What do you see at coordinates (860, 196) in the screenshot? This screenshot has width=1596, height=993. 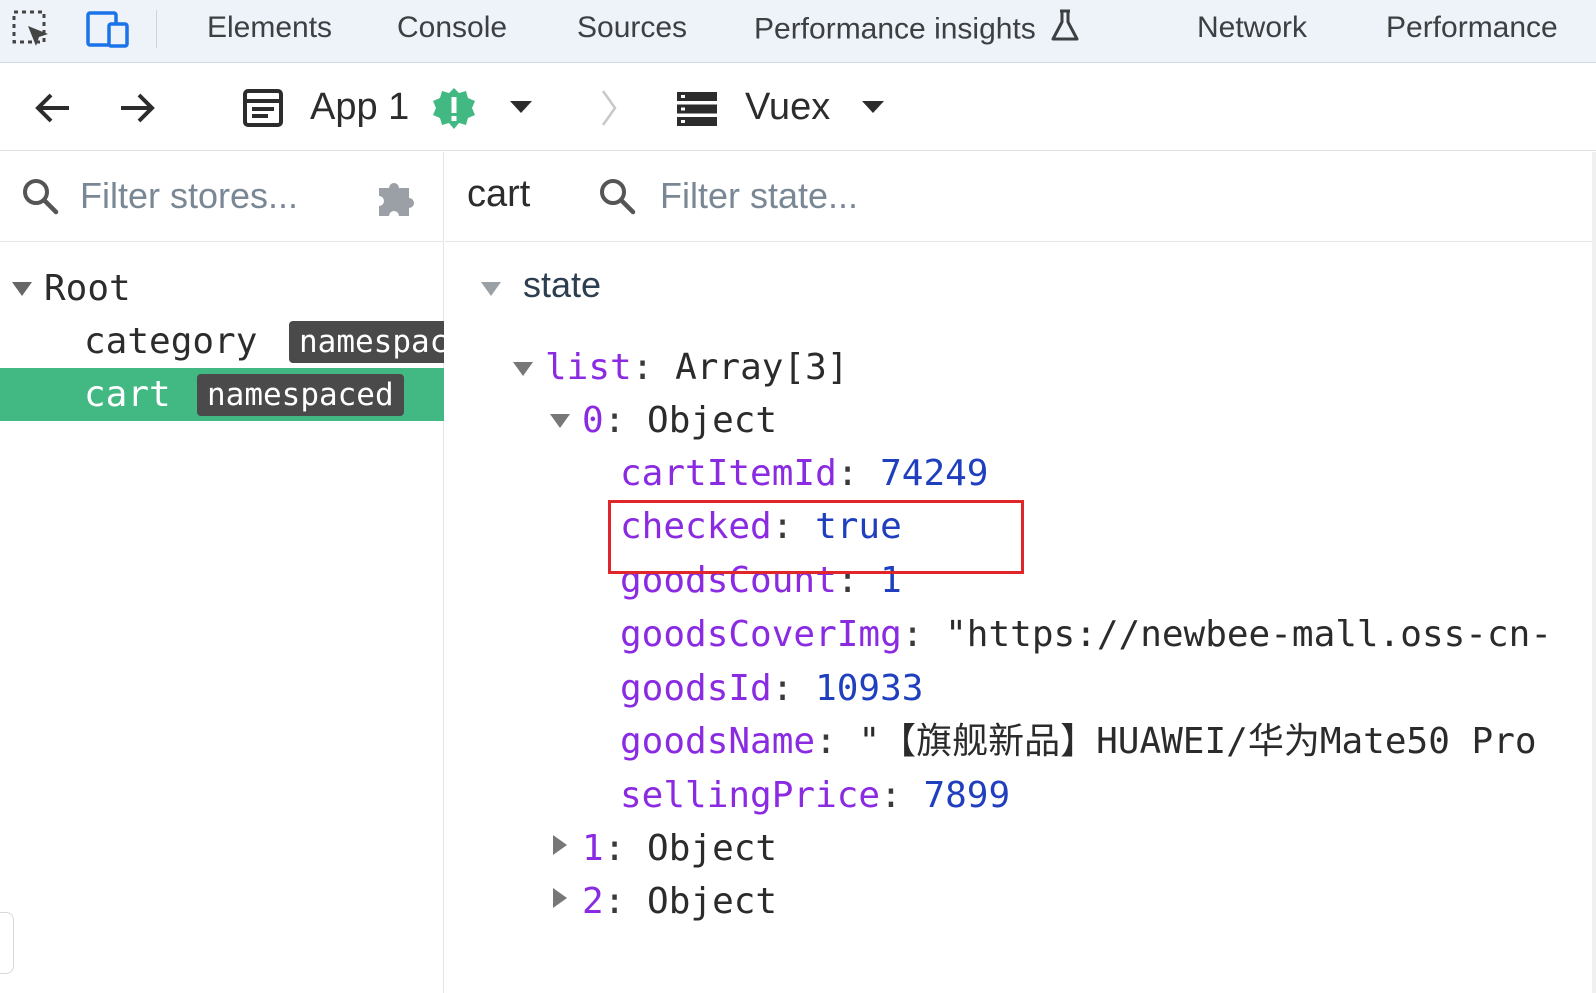 I see `filter-state-input` at bounding box center [860, 196].